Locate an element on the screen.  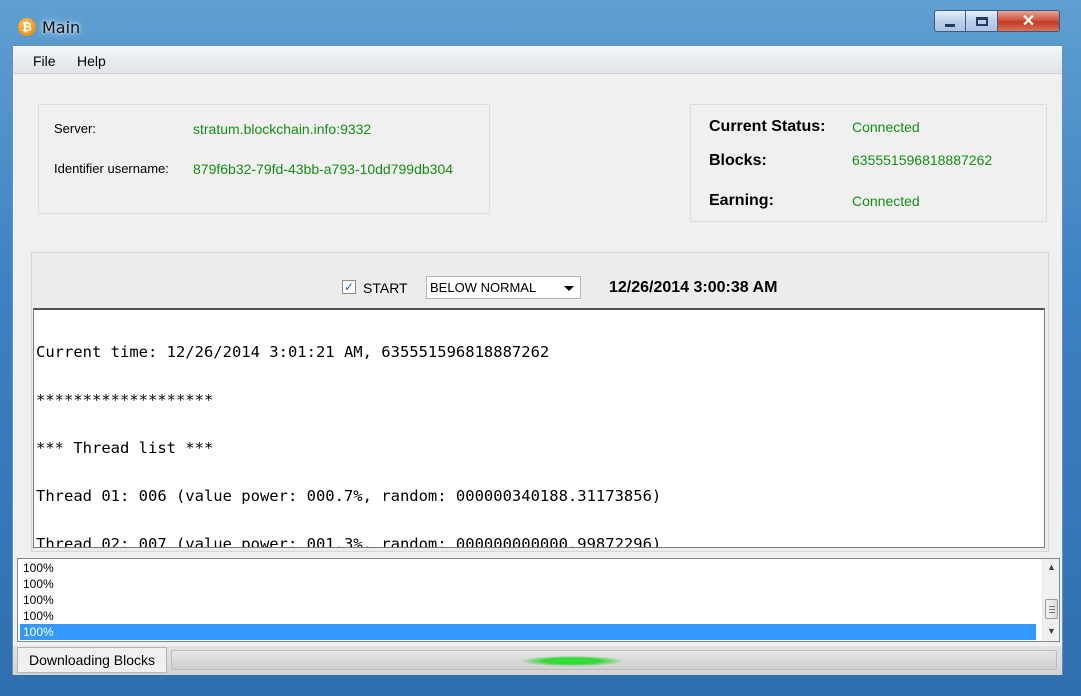
title-bar: ₿ Main ✕ is located at coordinates (540, 22).